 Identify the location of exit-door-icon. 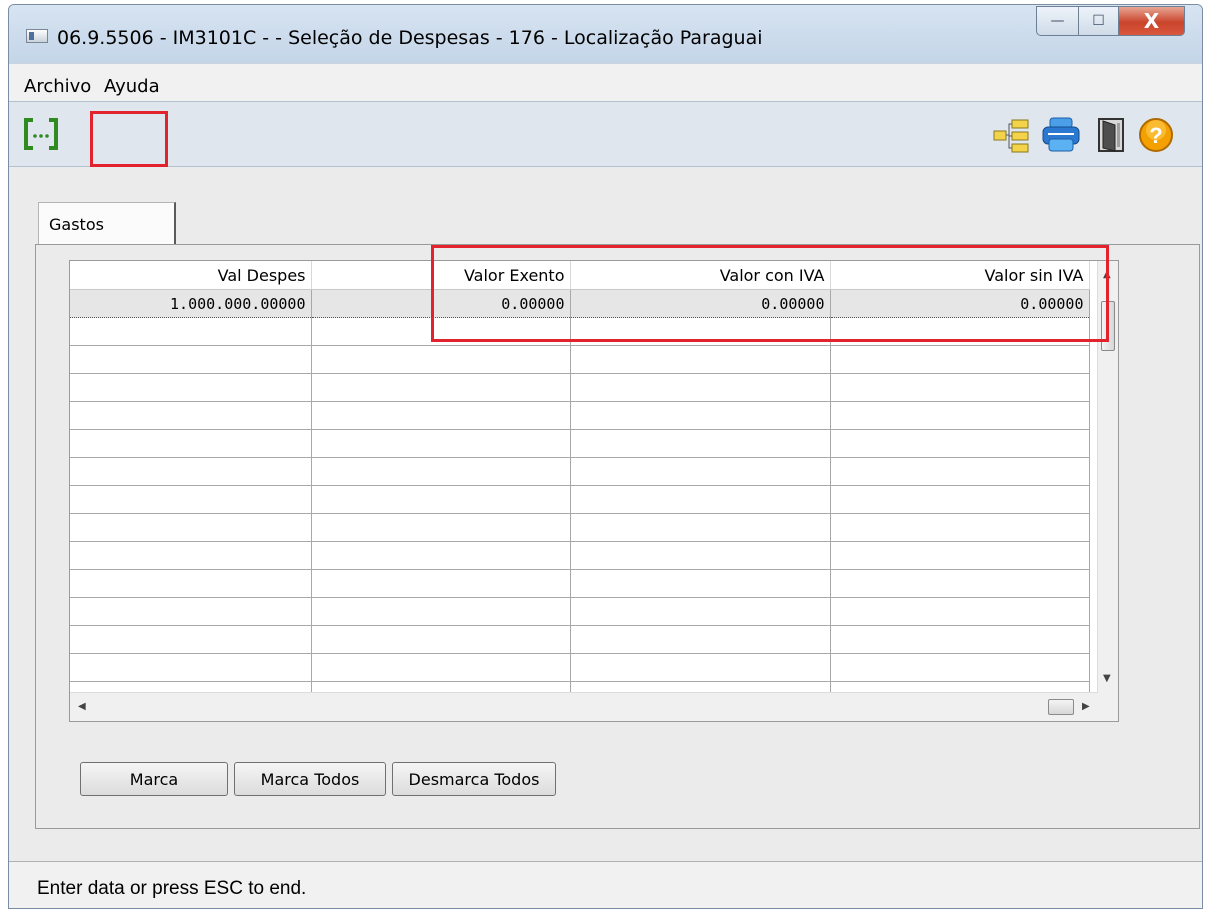
(1111, 135).